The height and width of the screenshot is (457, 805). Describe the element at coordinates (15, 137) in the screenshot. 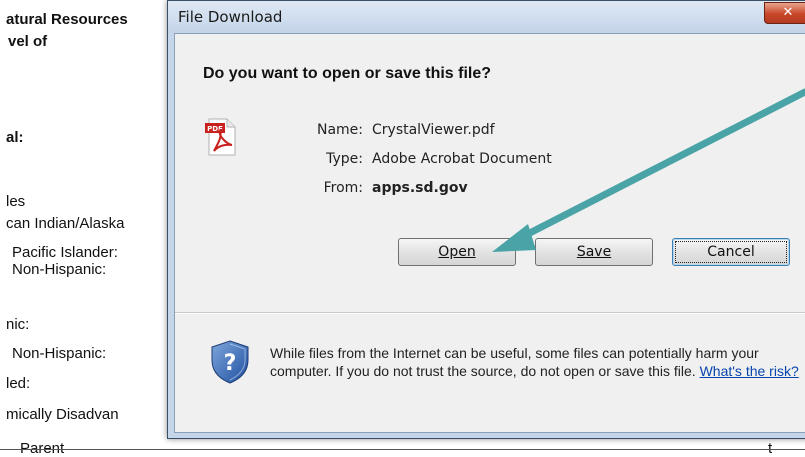

I see `doc-line: al:` at that location.